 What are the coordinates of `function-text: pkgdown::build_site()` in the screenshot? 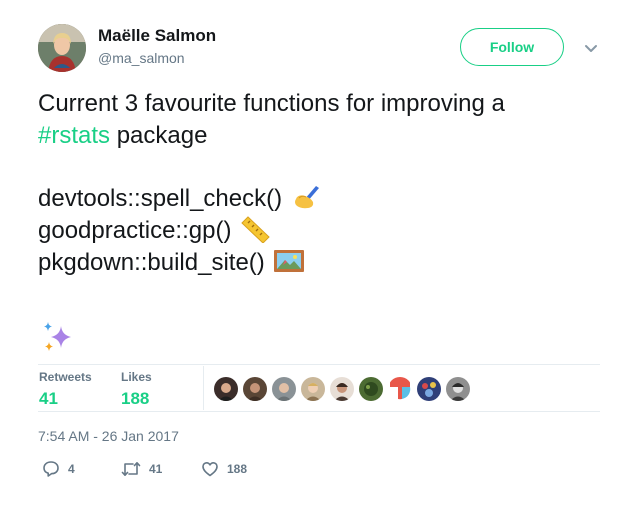 It's located at (151, 262).